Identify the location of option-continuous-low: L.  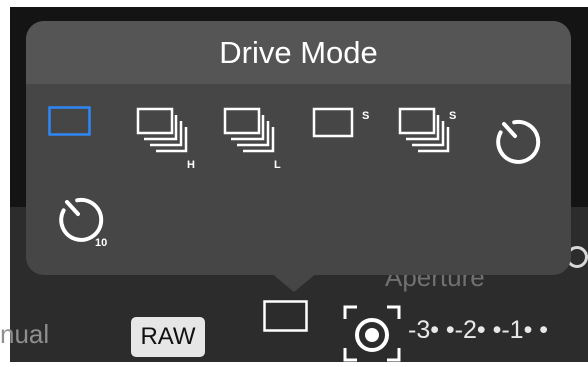
(258, 139).